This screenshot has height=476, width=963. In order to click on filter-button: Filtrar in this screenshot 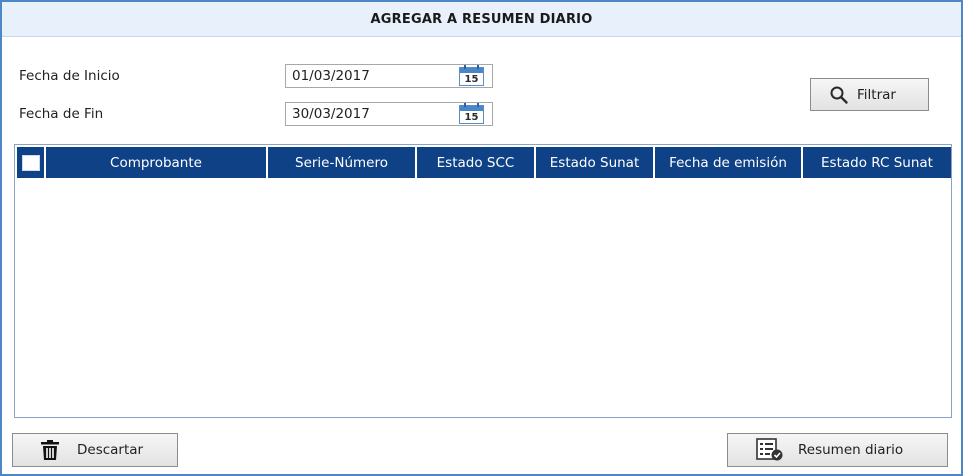, I will do `click(869, 94)`.